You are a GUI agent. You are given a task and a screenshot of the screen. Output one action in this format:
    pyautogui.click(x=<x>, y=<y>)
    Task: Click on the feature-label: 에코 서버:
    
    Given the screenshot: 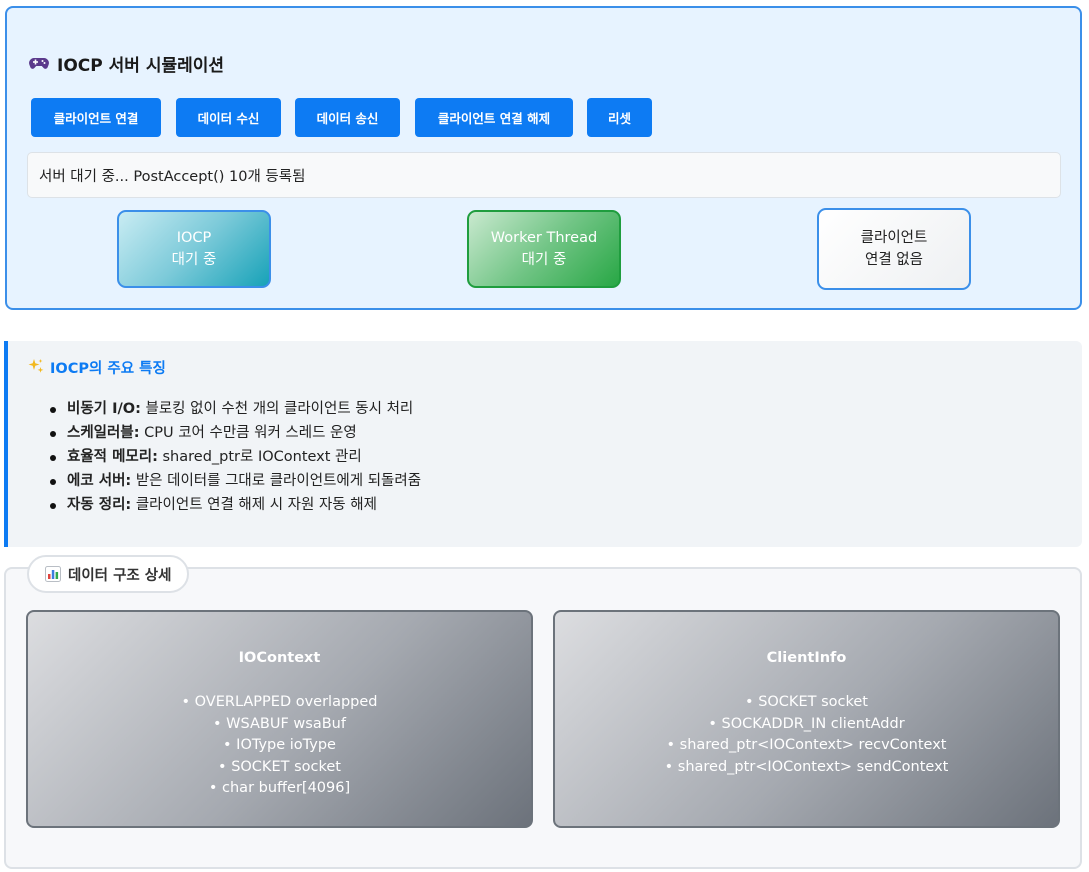 What is the action you would take?
    pyautogui.click(x=99, y=481)
    